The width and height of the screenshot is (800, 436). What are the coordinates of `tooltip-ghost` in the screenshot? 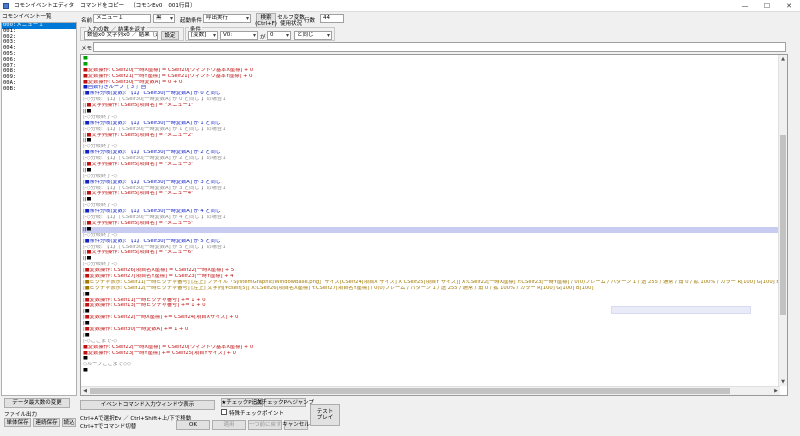 It's located at (681, 310).